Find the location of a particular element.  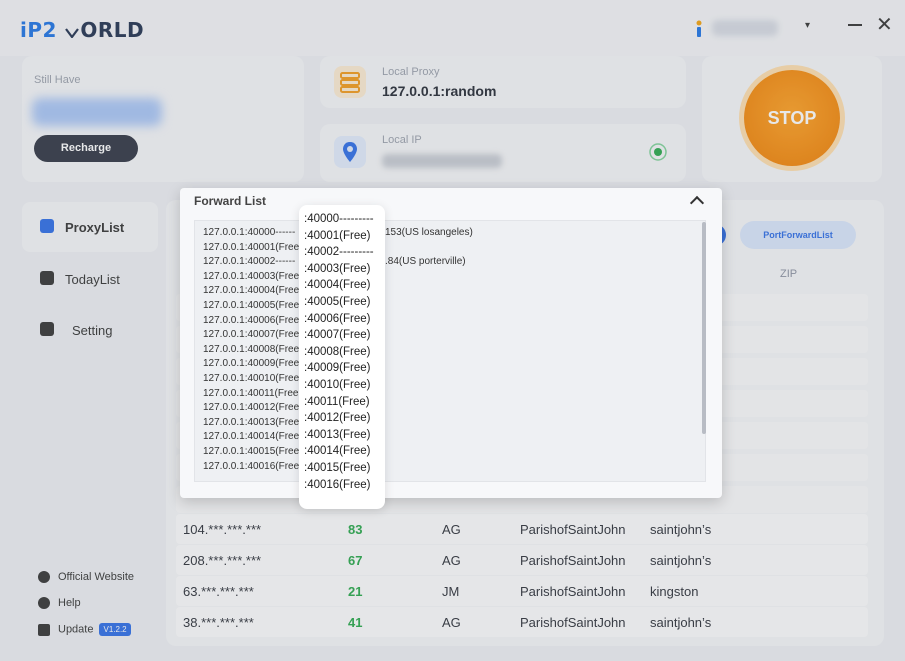

list-item: 127.0.0.1:40015(Free is located at coordinates (251, 451).